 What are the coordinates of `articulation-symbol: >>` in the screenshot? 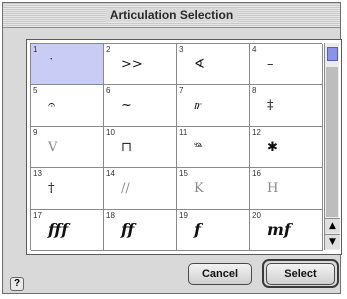 It's located at (132, 64).